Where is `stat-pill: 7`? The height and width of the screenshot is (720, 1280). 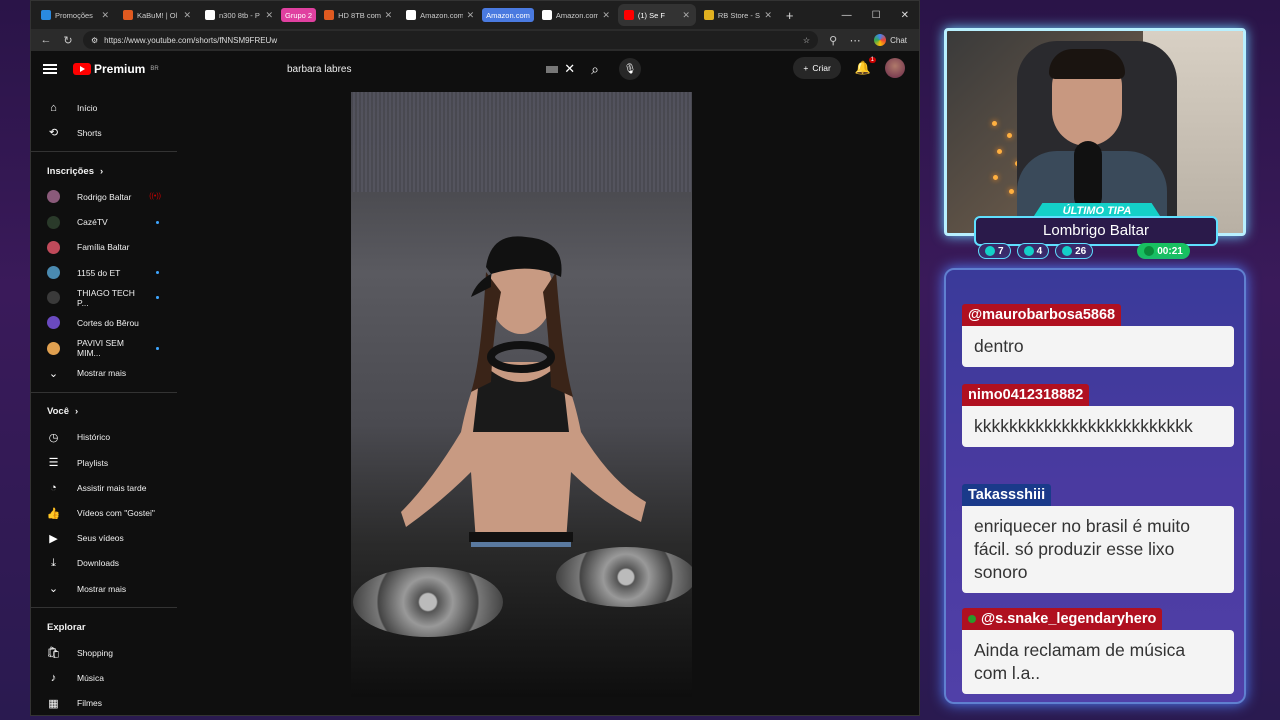 stat-pill: 7 is located at coordinates (994, 251).